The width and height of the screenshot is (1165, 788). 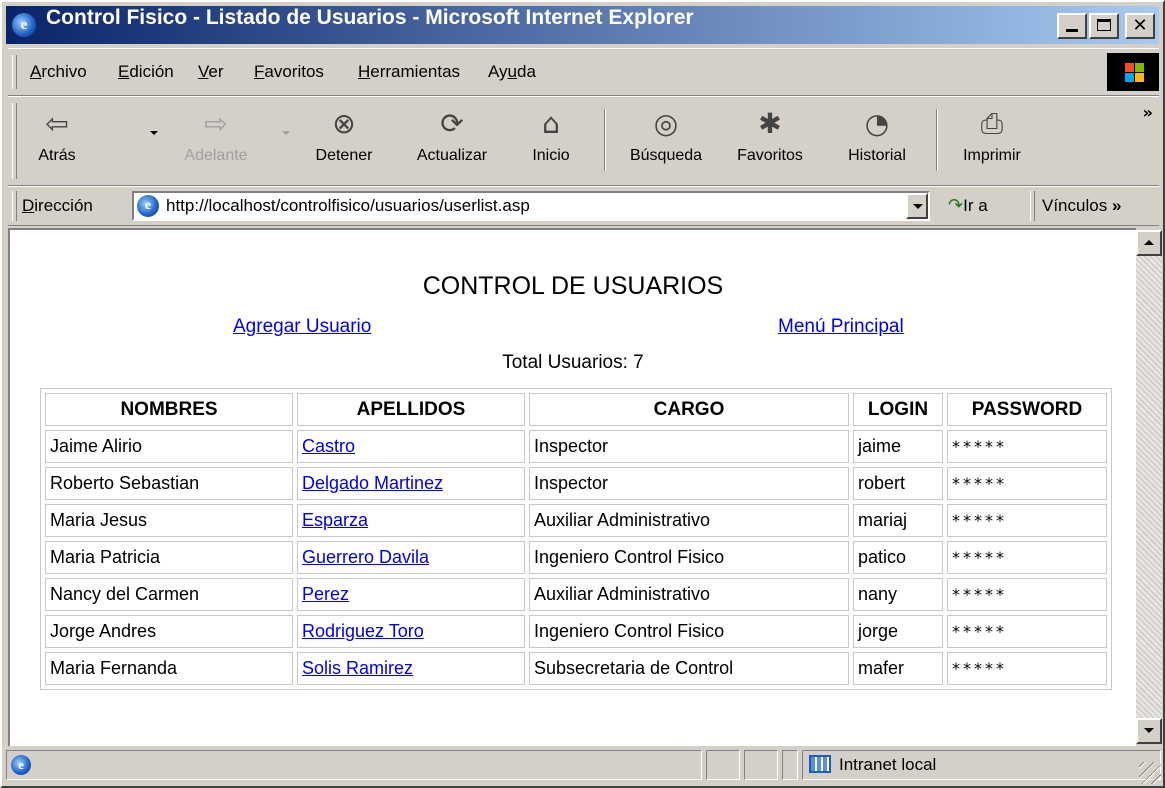 I want to click on table-cell: Subsecretaria de Control, so click(x=689, y=668).